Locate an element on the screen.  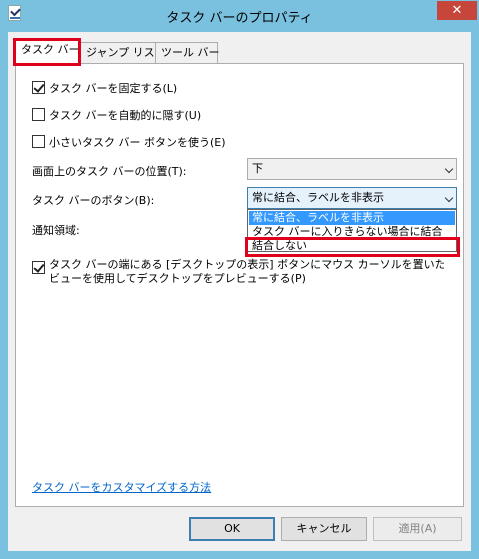
help-link: タスク バーをカスタマイズする方法 is located at coordinates (121, 487).